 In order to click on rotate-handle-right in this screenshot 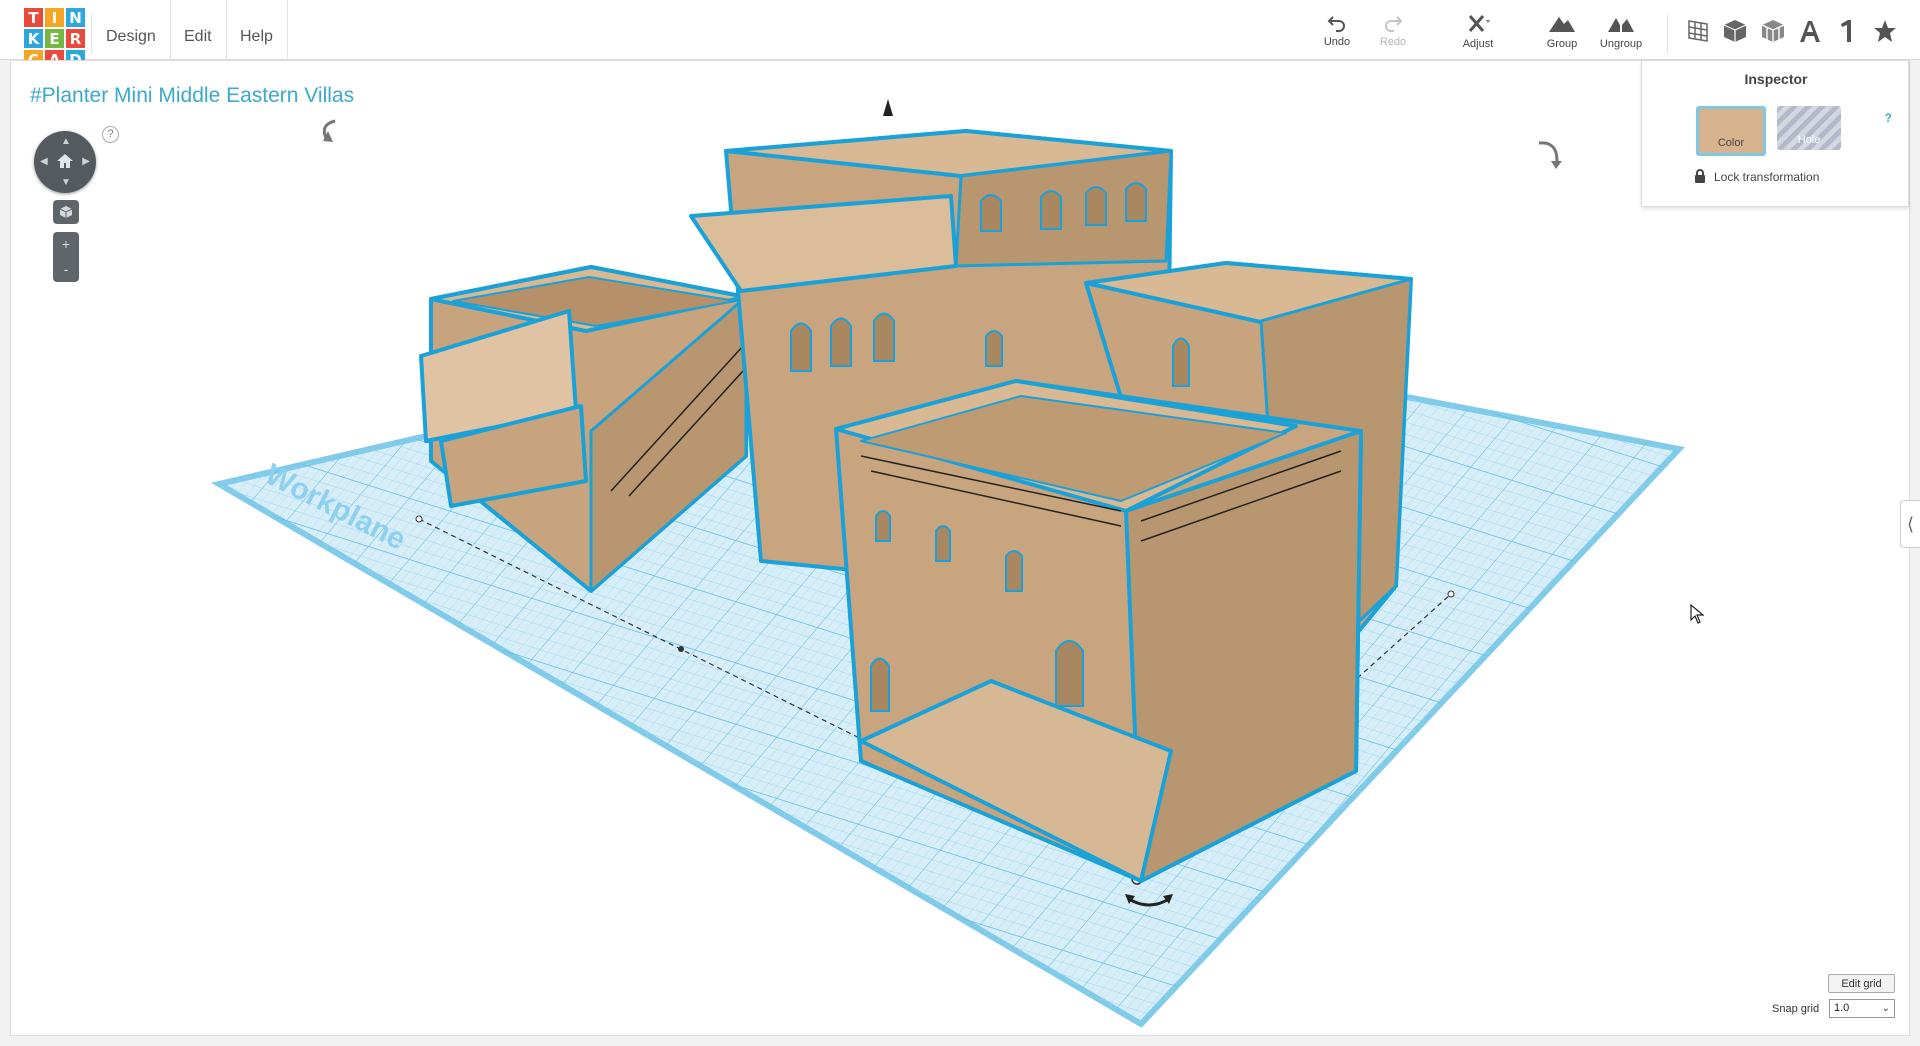, I will do `click(1548, 151)`.